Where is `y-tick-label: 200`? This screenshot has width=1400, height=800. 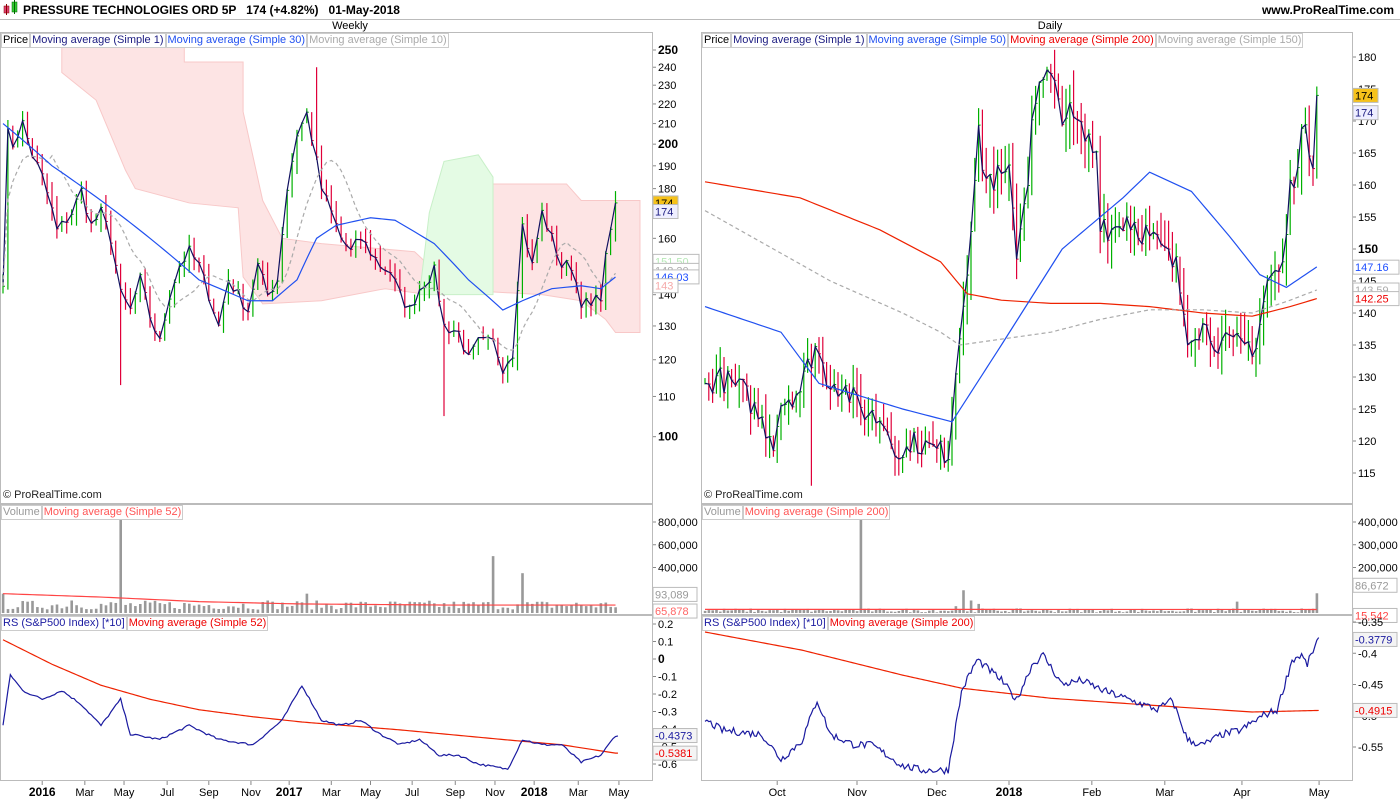 y-tick-label: 200 is located at coordinates (668, 144).